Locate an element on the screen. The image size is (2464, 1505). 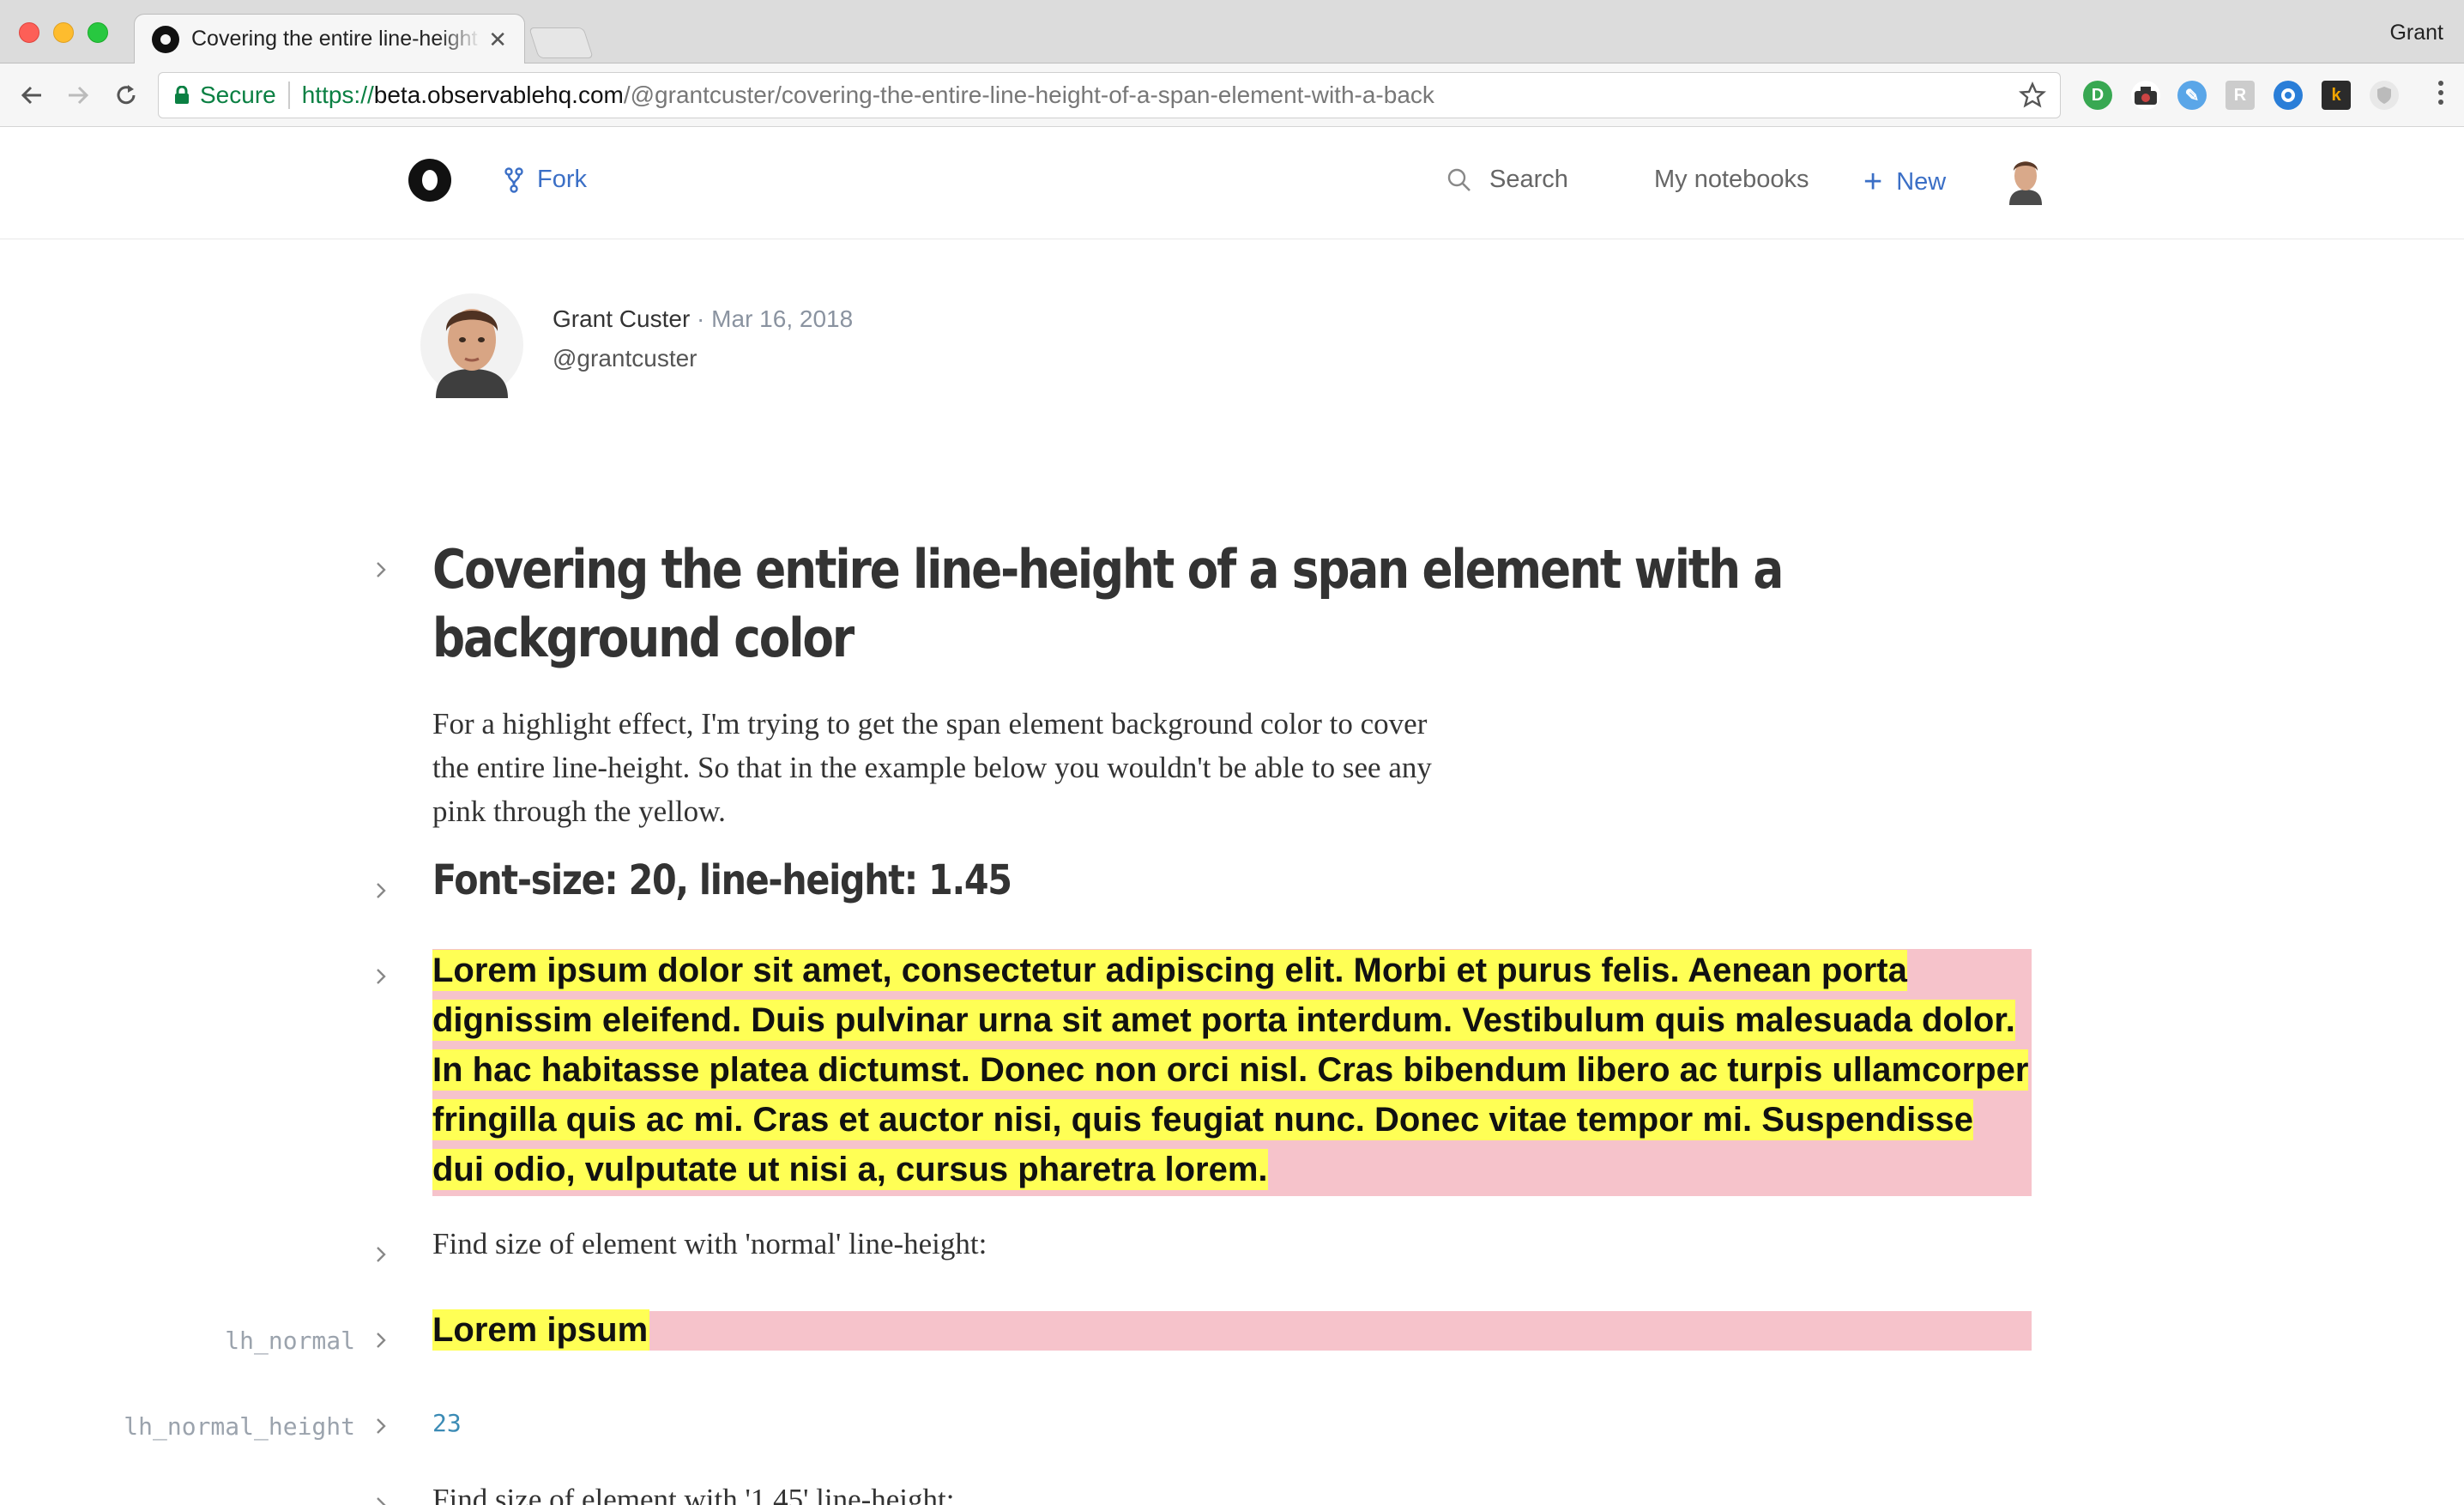
browser-menu-icon is located at coordinates (2441, 95).